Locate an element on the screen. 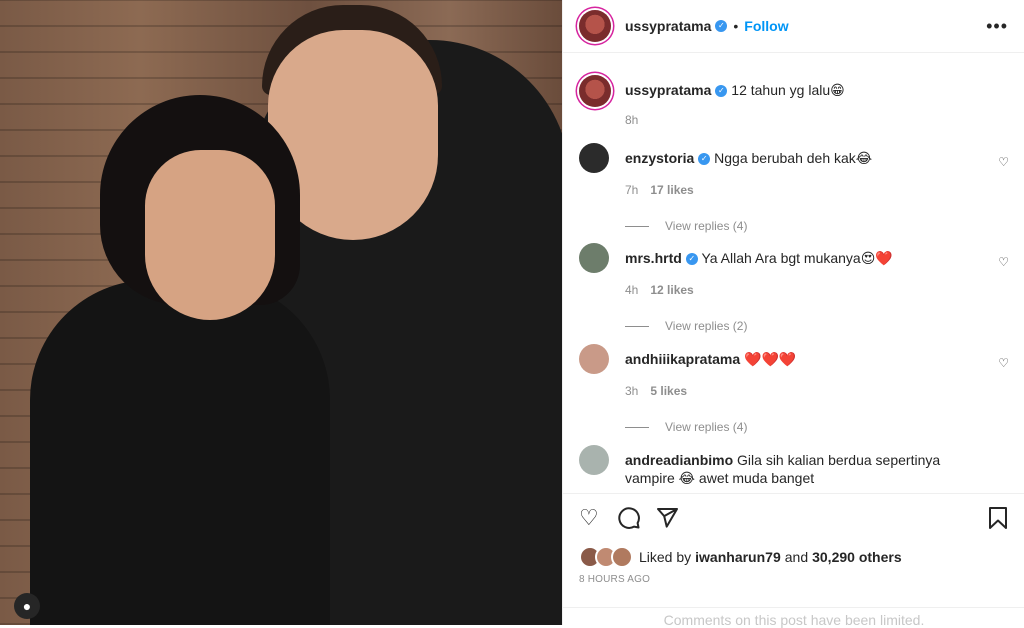 This screenshot has width=1024, height=628. follow-button: Follow is located at coordinates (766, 26).